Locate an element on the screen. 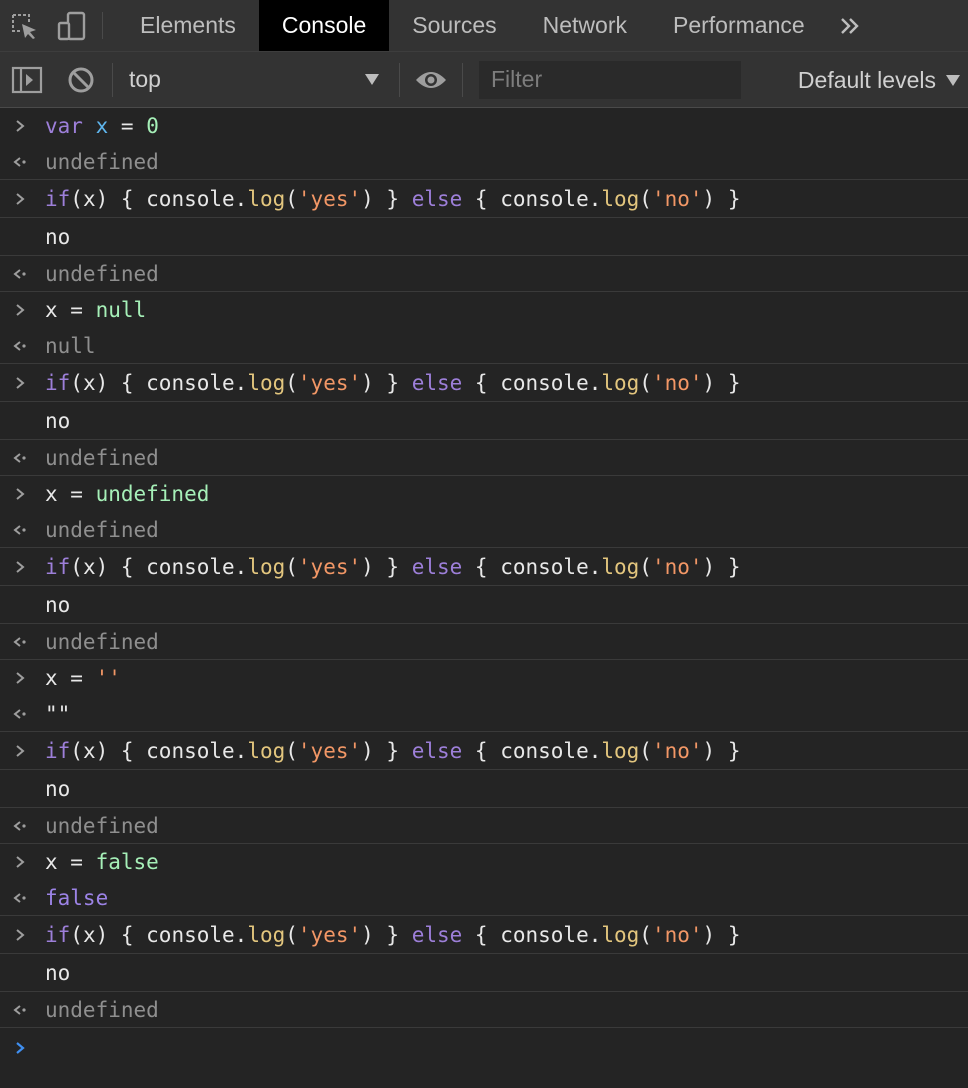 Image resolution: width=968 pixels, height=1088 pixels. tab-bar-divider is located at coordinates (102, 25).